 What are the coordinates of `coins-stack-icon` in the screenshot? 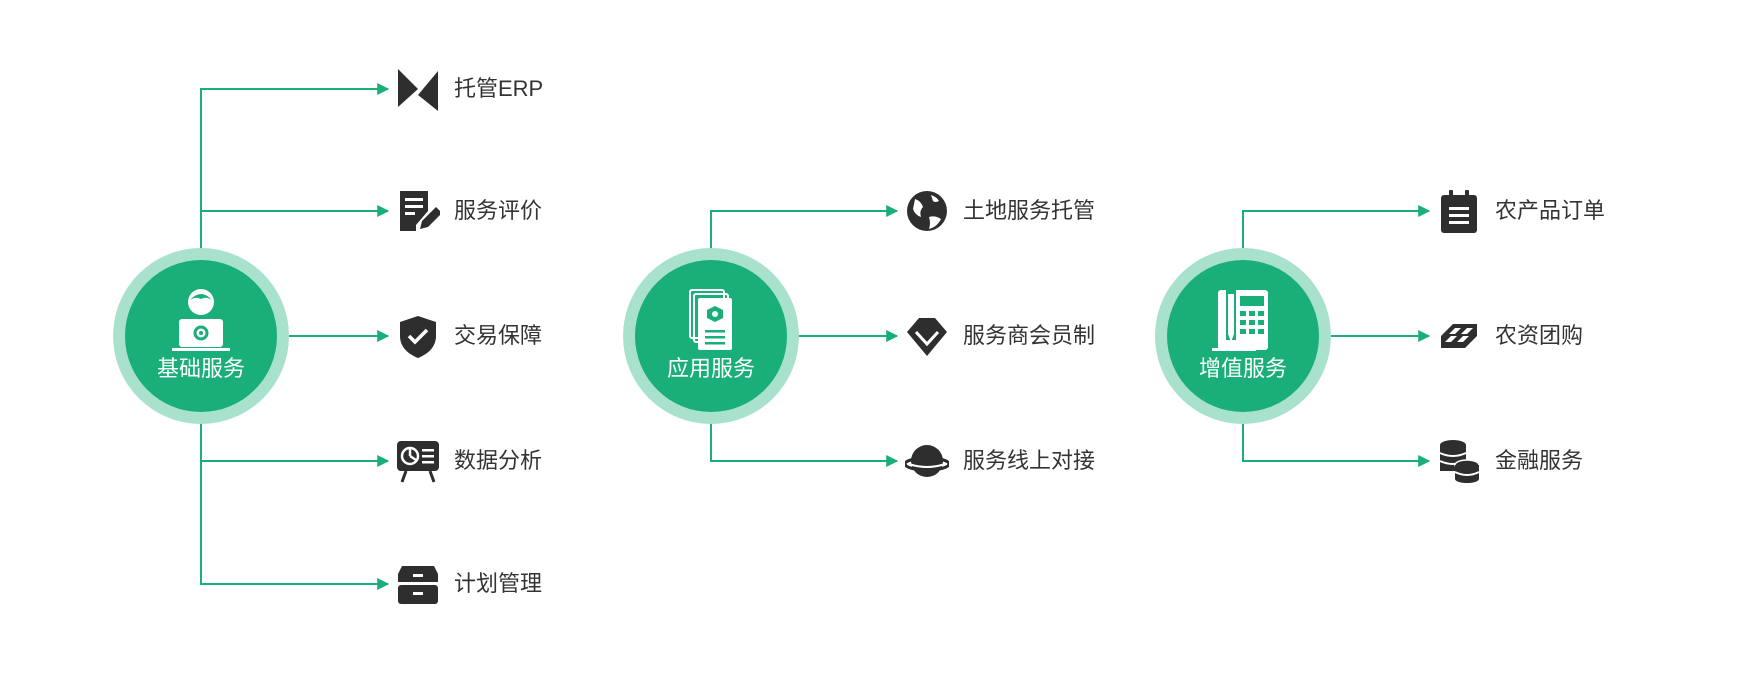 It's located at (1459, 461).